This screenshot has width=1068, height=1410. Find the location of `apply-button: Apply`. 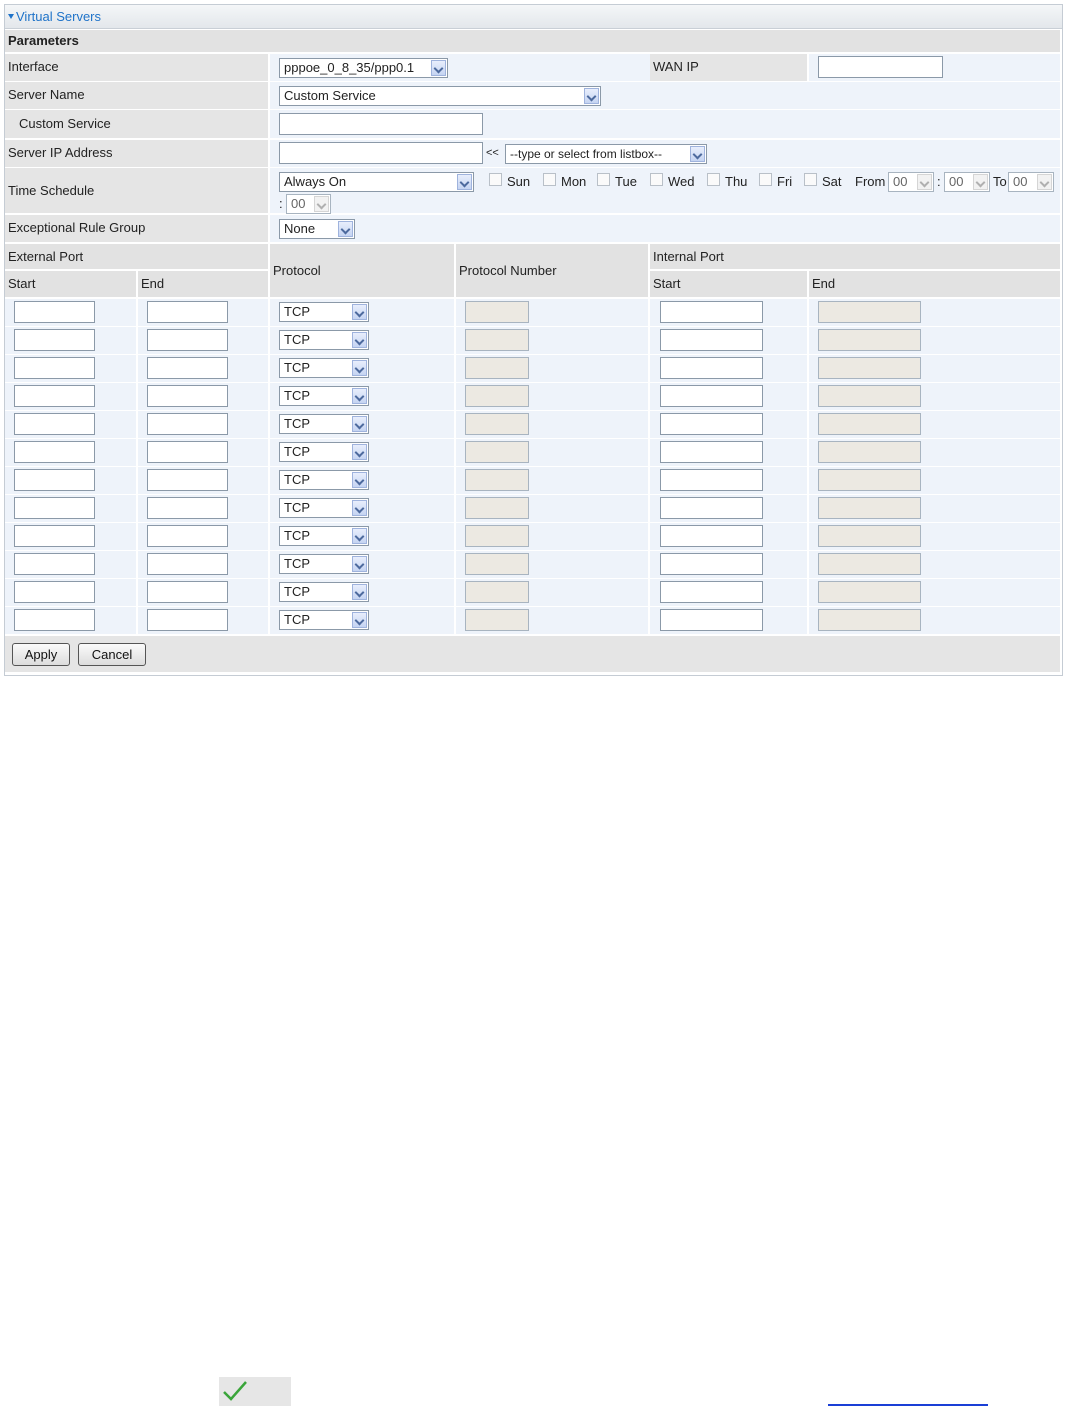

apply-button: Apply is located at coordinates (41, 654).